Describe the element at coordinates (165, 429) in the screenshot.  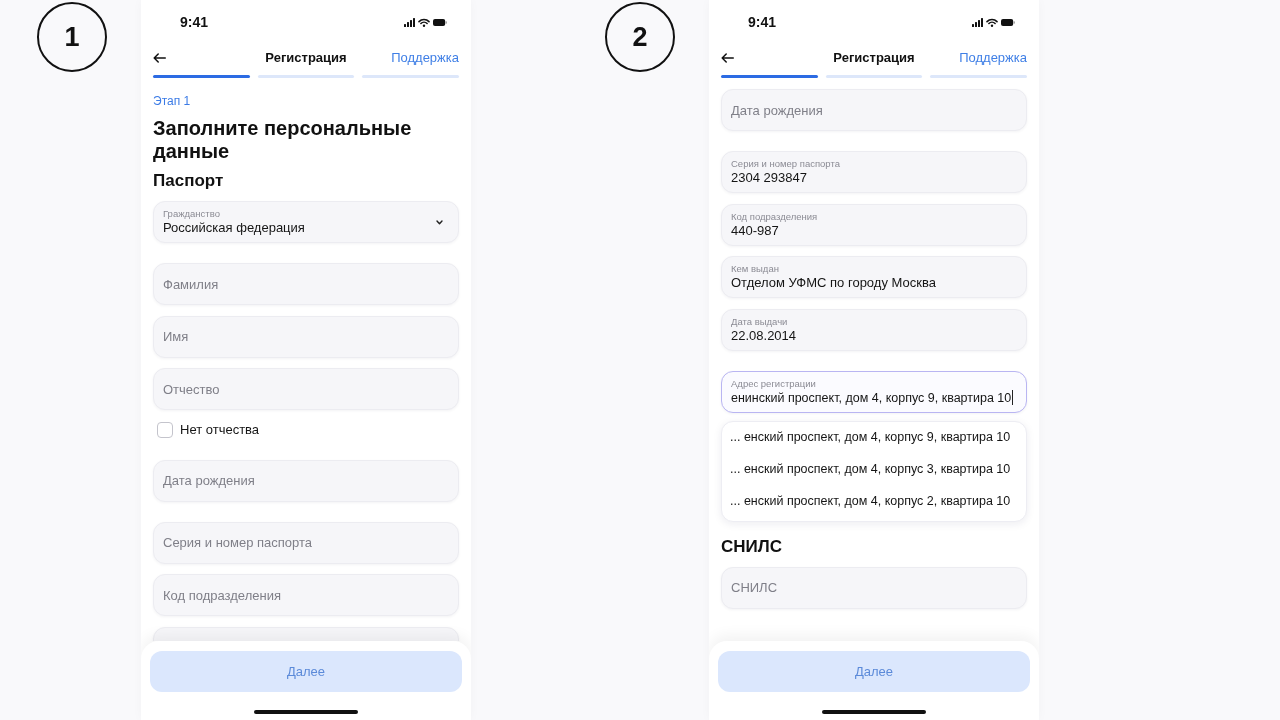
I see `checkbox` at that location.